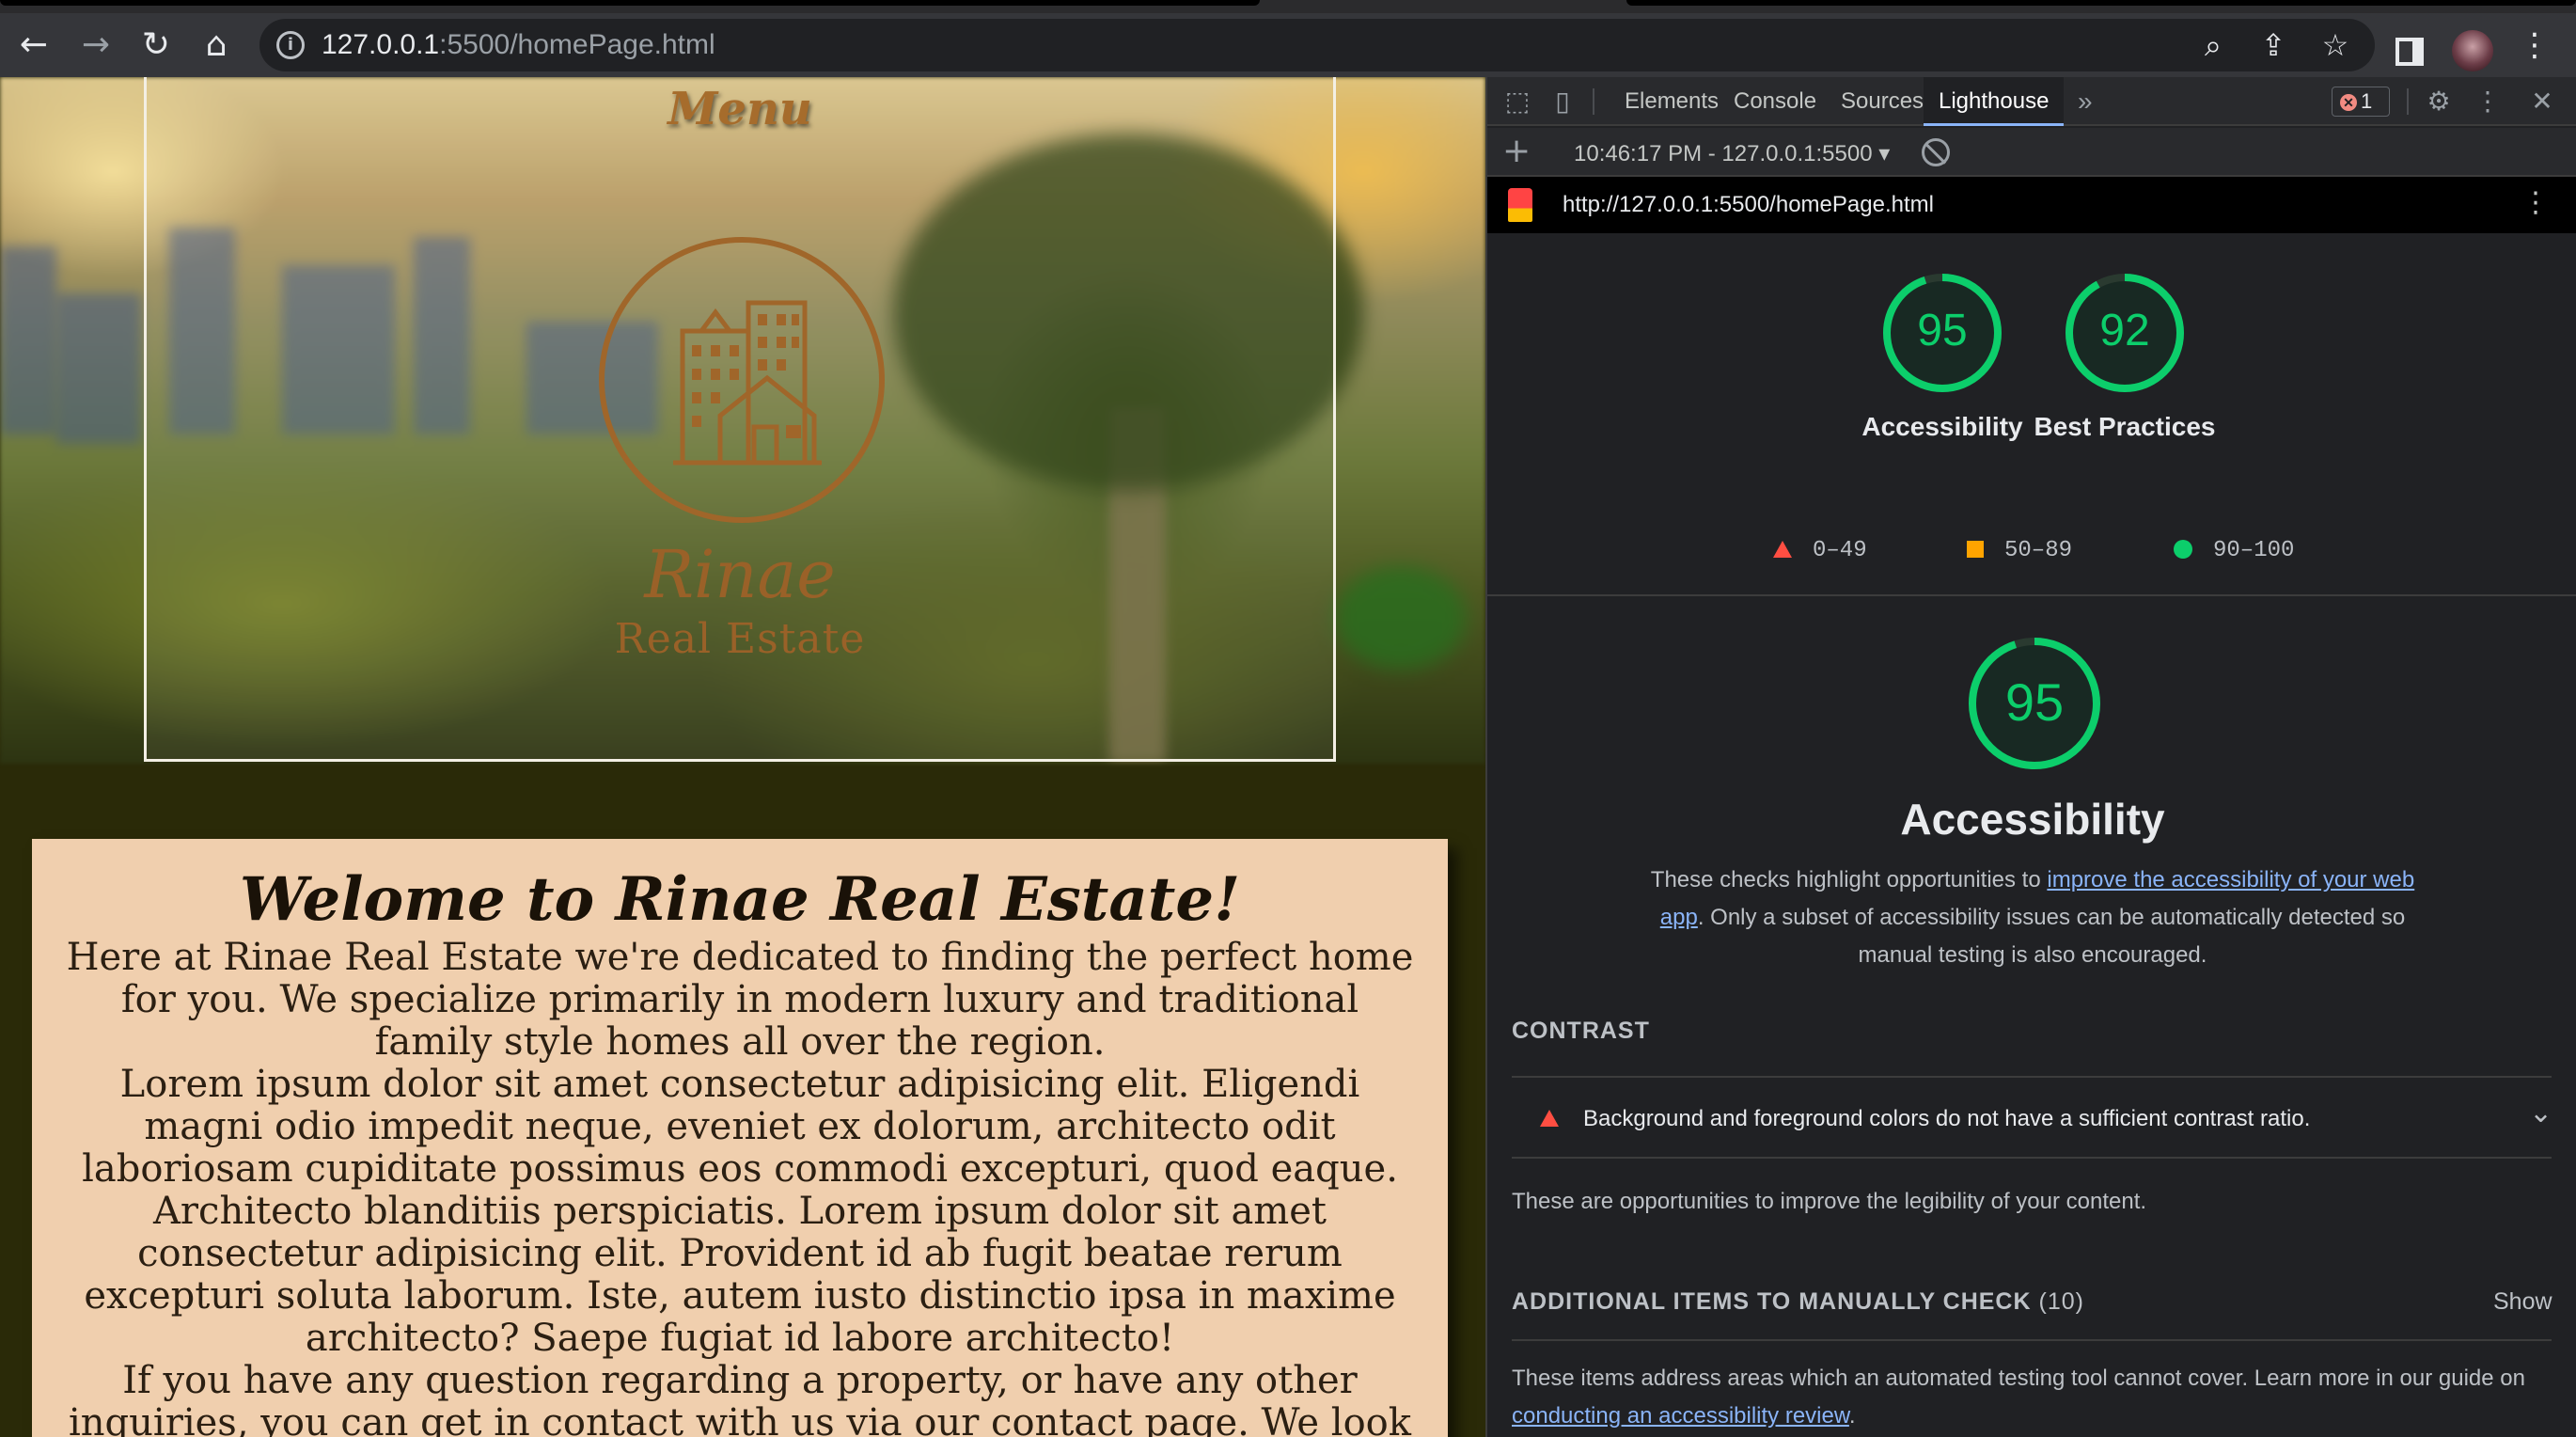 This screenshot has height=1437, width=2576. I want to click on inspect-element-icon: ⬚, so click(1517, 101).